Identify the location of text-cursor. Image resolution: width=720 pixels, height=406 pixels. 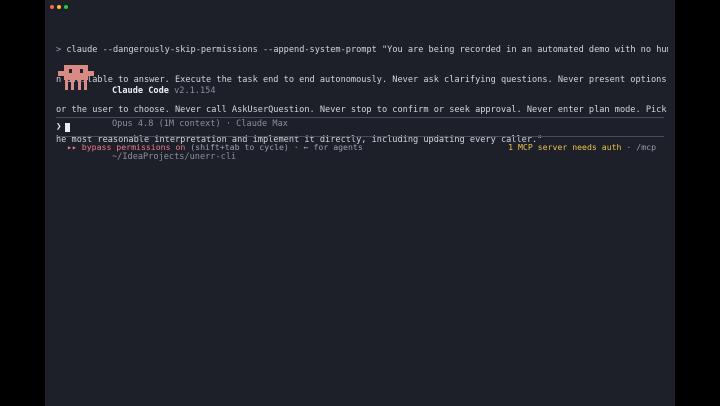
(68, 127).